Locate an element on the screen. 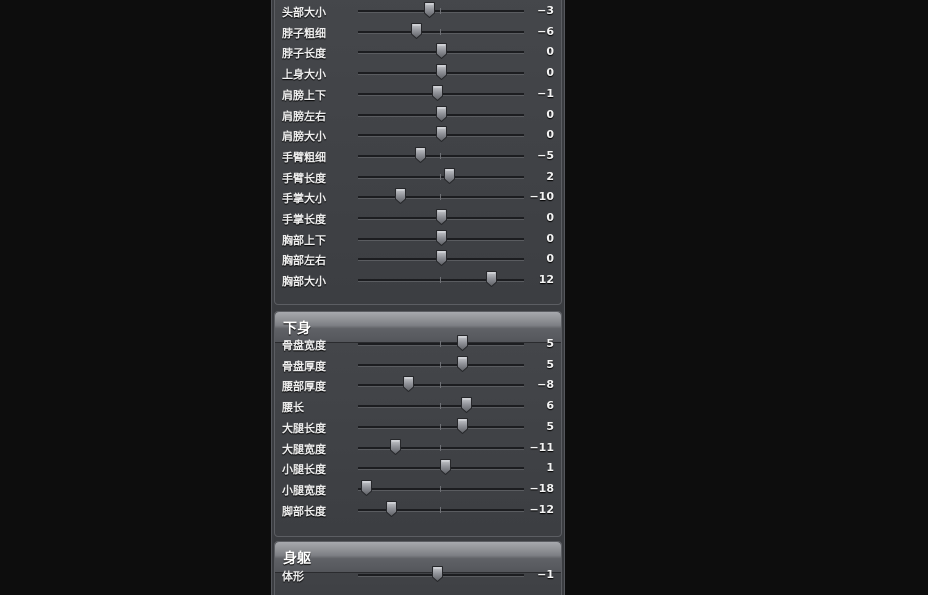  slider-label: 大腿宽度 is located at coordinates (304, 449).